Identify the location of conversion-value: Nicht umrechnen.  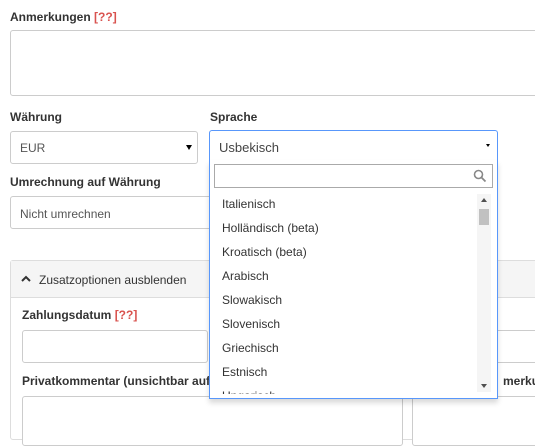
(65, 214).